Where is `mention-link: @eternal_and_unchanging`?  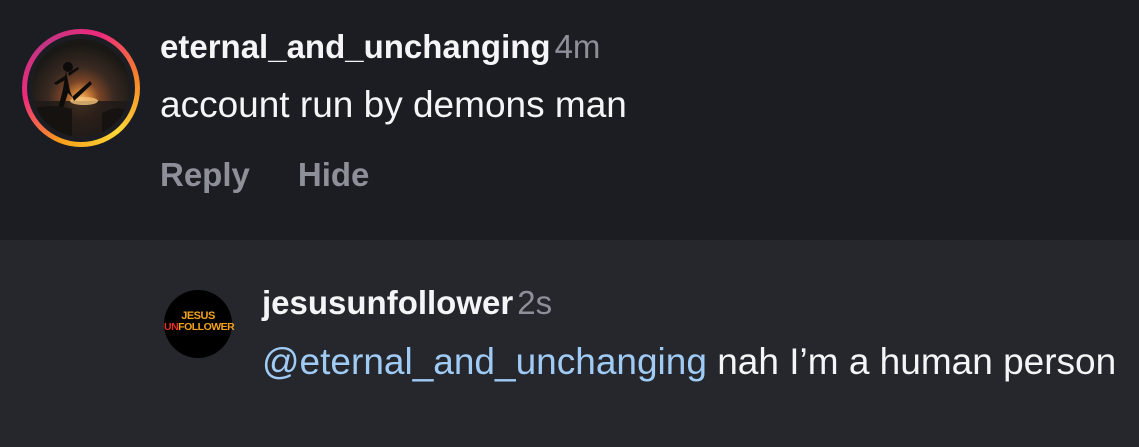 mention-link: @eternal_and_unchanging is located at coordinates (484, 361).